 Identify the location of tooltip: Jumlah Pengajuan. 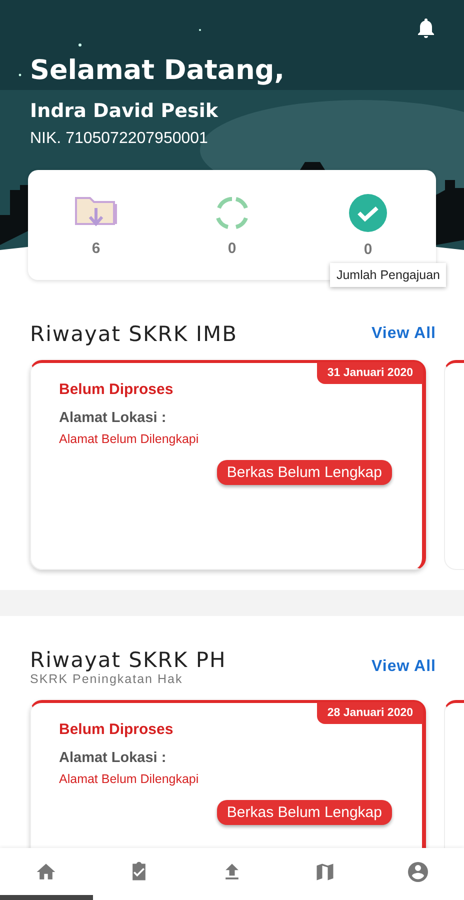
(388, 275).